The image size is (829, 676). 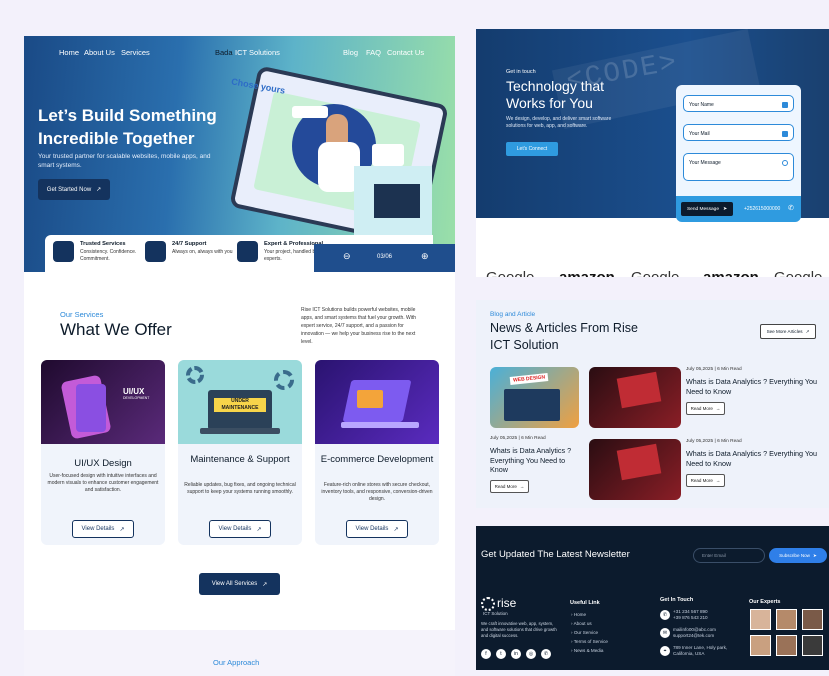 What do you see at coordinates (729, 555) in the screenshot?
I see `newsletter-email-input: Enter Email` at bounding box center [729, 555].